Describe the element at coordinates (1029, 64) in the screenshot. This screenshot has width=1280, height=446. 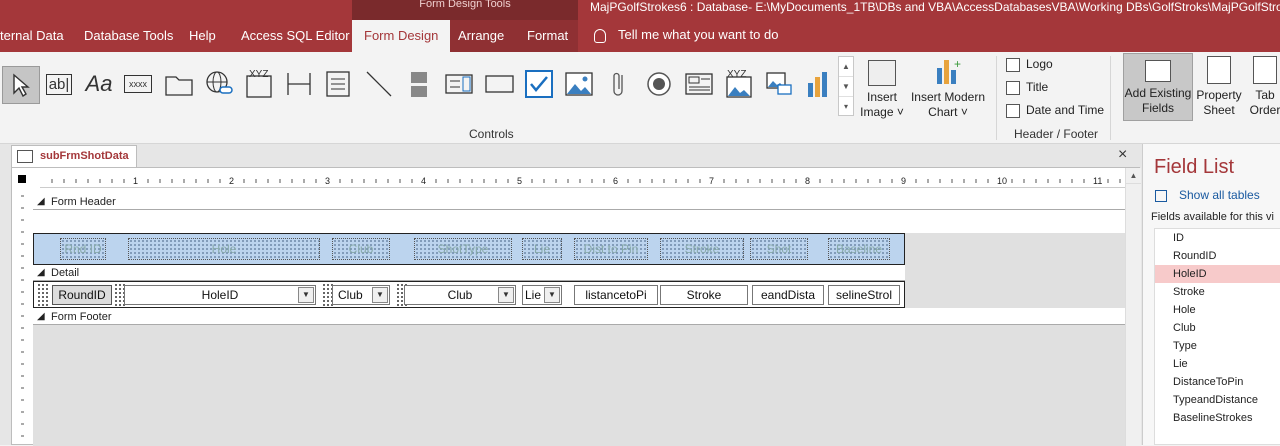
I see `logo-button: Logo` at that location.